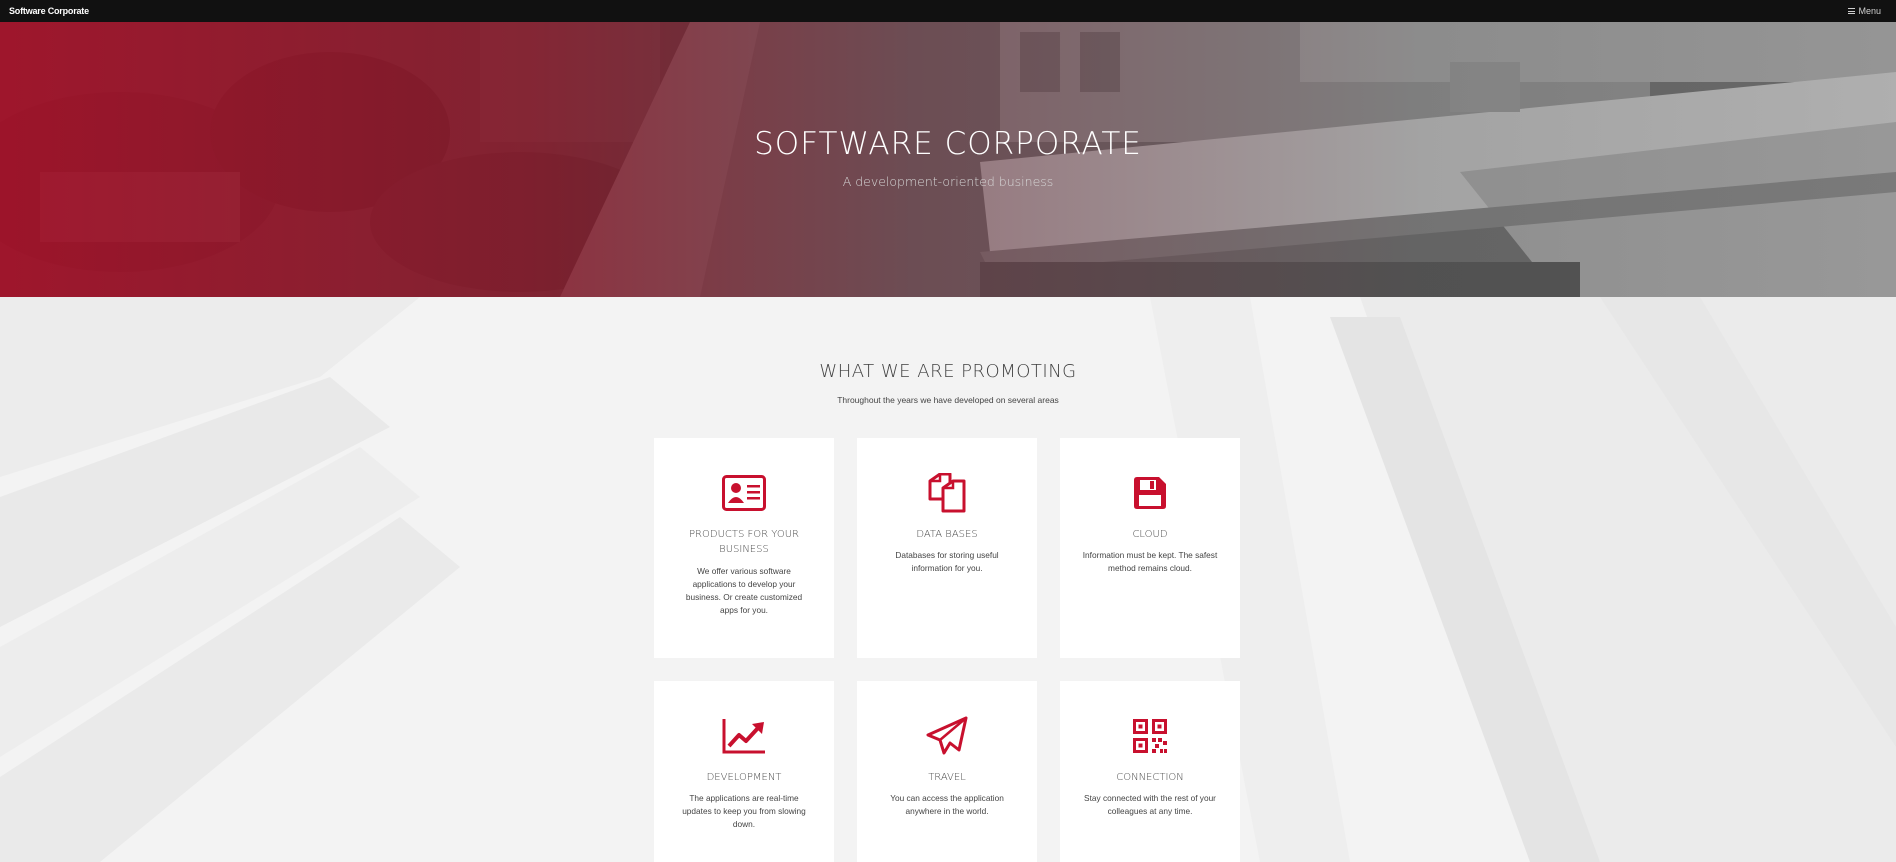 The image size is (1896, 862). I want to click on card-title: CONNECTION, so click(1150, 777).